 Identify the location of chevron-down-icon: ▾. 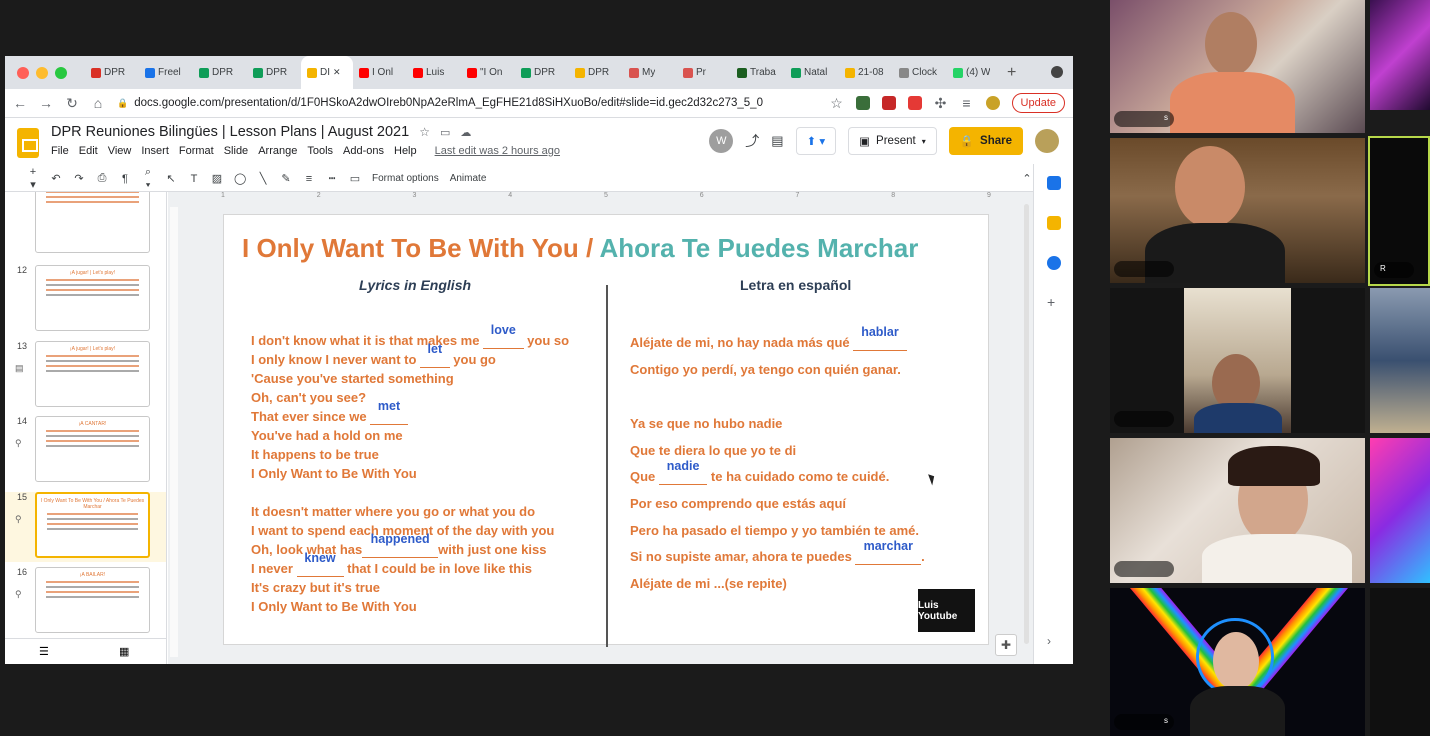
(924, 141).